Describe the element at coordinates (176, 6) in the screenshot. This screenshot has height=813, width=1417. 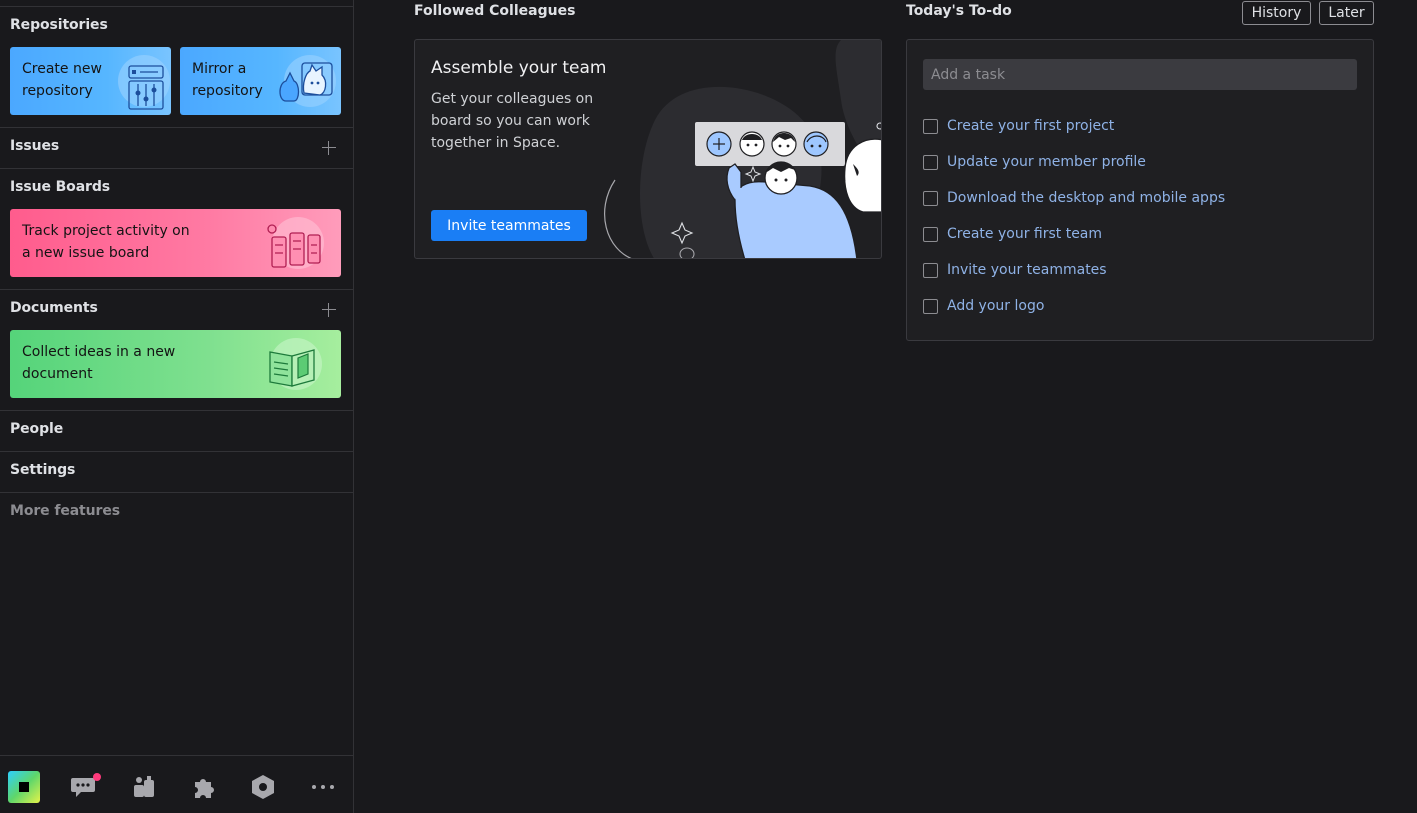
I see `sidebar-top-divider` at that location.